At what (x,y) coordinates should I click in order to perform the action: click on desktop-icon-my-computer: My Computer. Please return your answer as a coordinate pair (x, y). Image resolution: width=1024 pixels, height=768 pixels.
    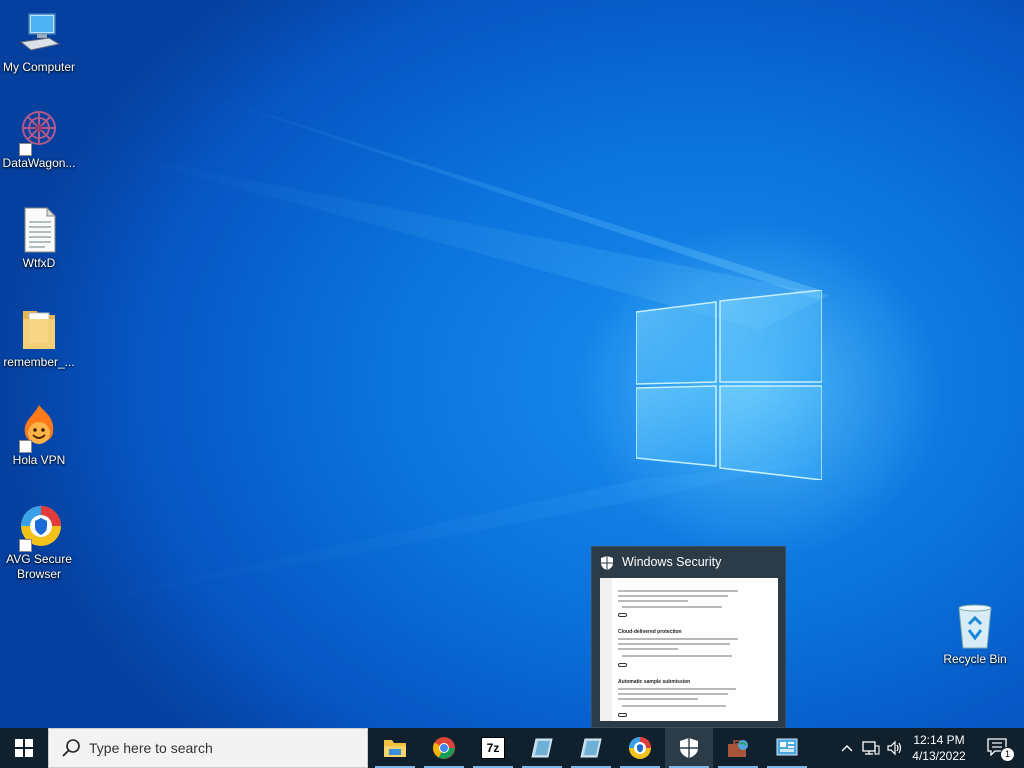
    Looking at the image, I should click on (39, 42).